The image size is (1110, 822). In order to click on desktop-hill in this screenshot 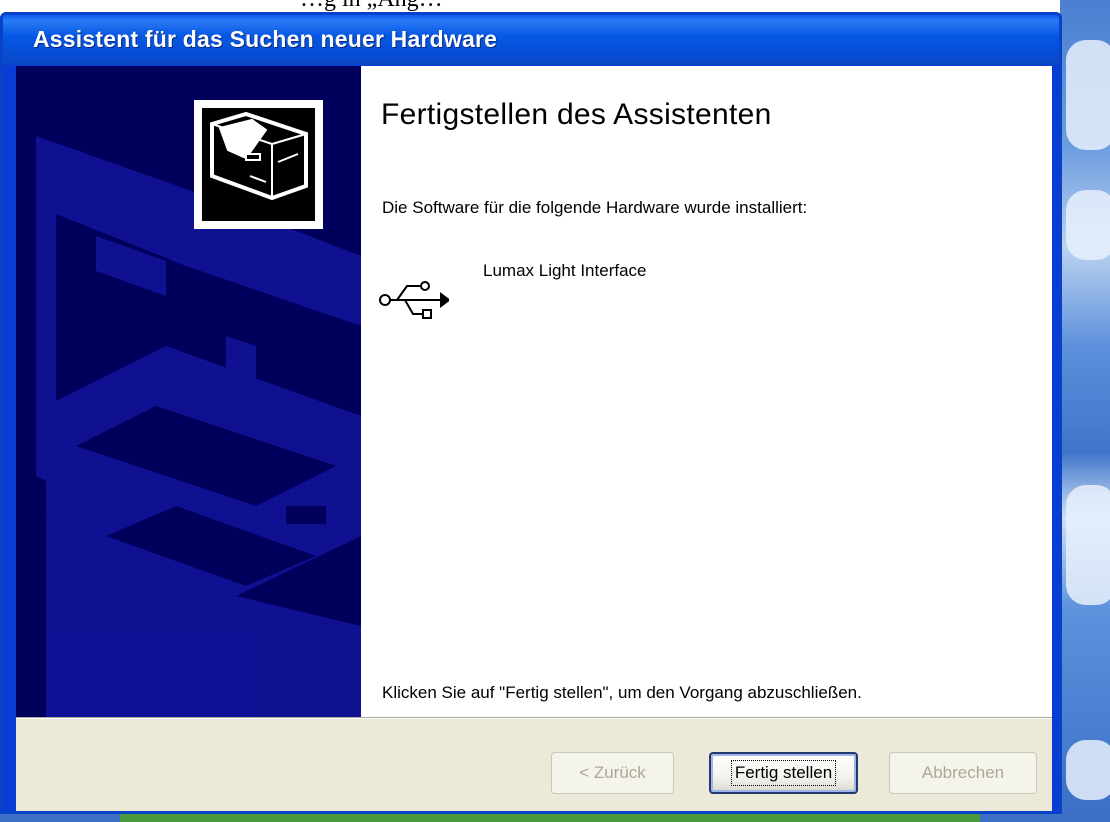, I will do `click(550, 818)`.